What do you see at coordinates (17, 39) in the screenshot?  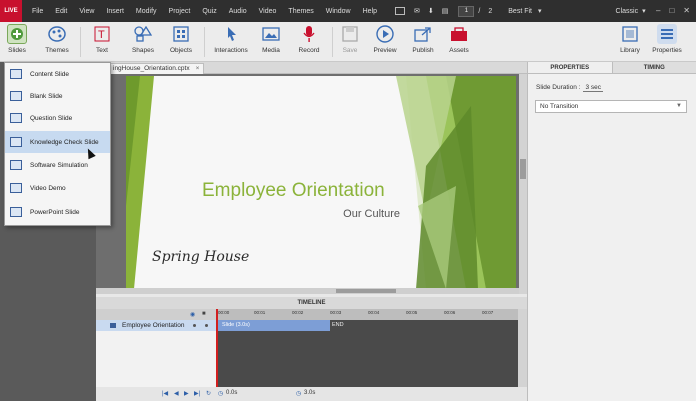 I see `slides-button: Slides` at bounding box center [17, 39].